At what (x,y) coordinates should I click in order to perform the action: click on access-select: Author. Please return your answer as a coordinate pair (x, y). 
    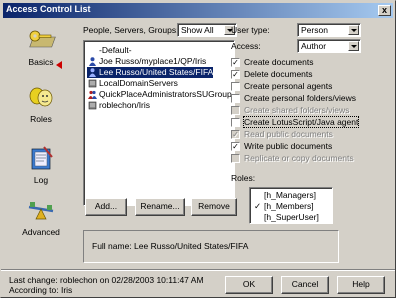
    Looking at the image, I should click on (329, 46).